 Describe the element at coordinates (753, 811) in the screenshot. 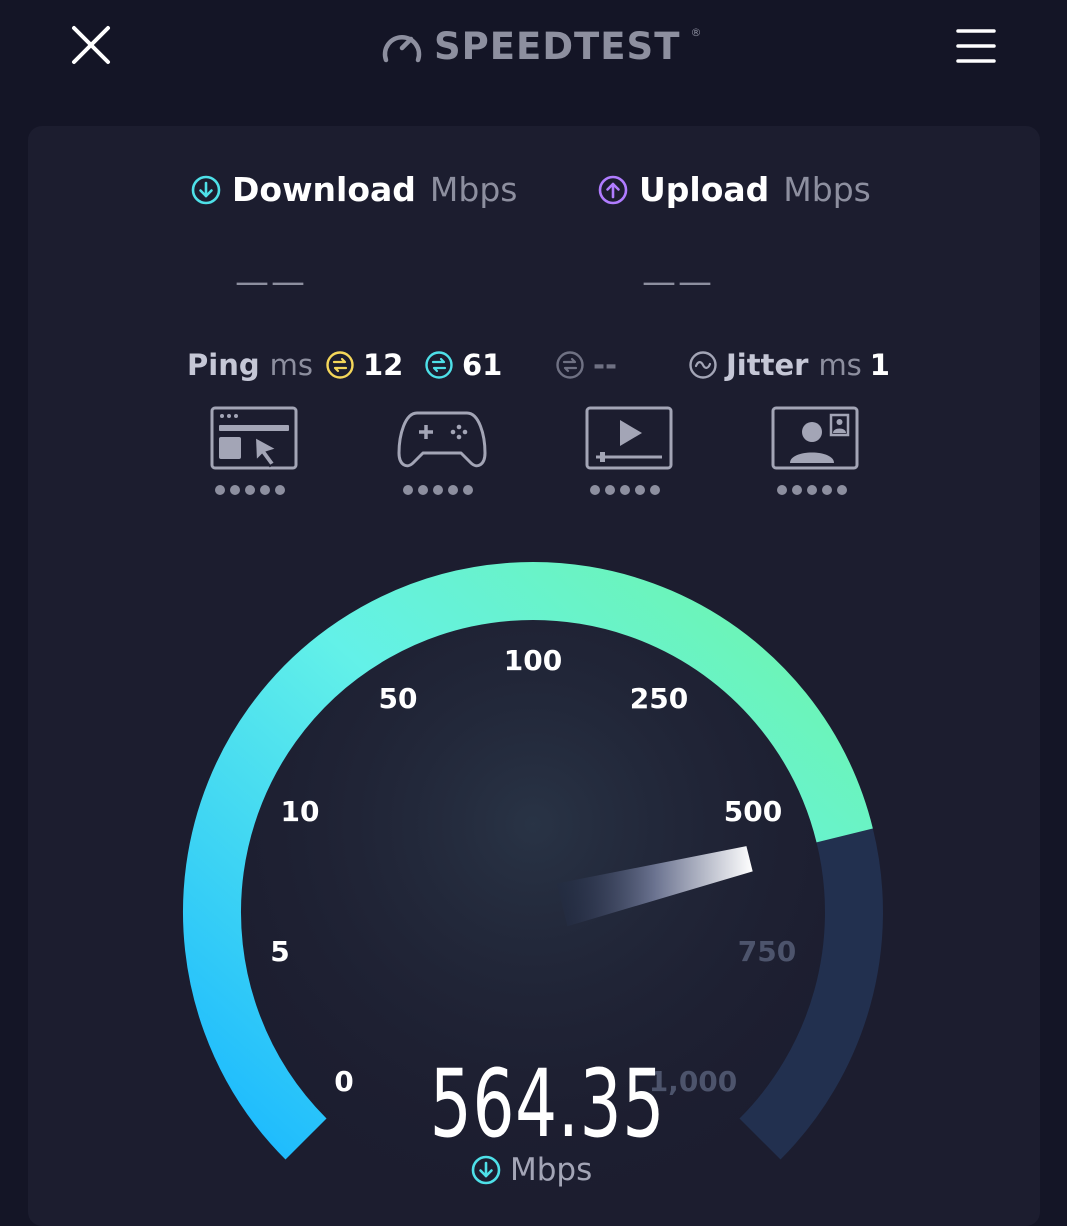

I see `gauge-tick-500: 500` at that location.